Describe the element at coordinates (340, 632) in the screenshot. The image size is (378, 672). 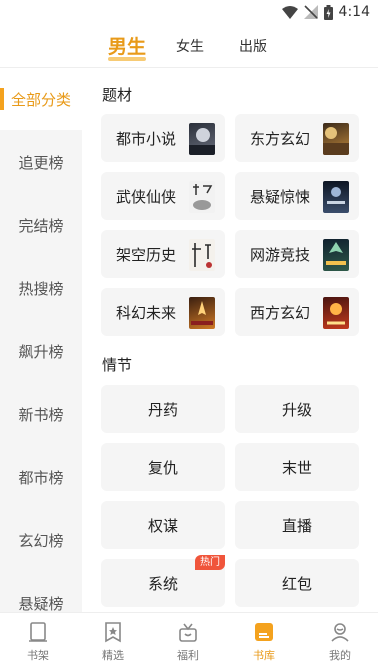
I see `profile-icon` at that location.